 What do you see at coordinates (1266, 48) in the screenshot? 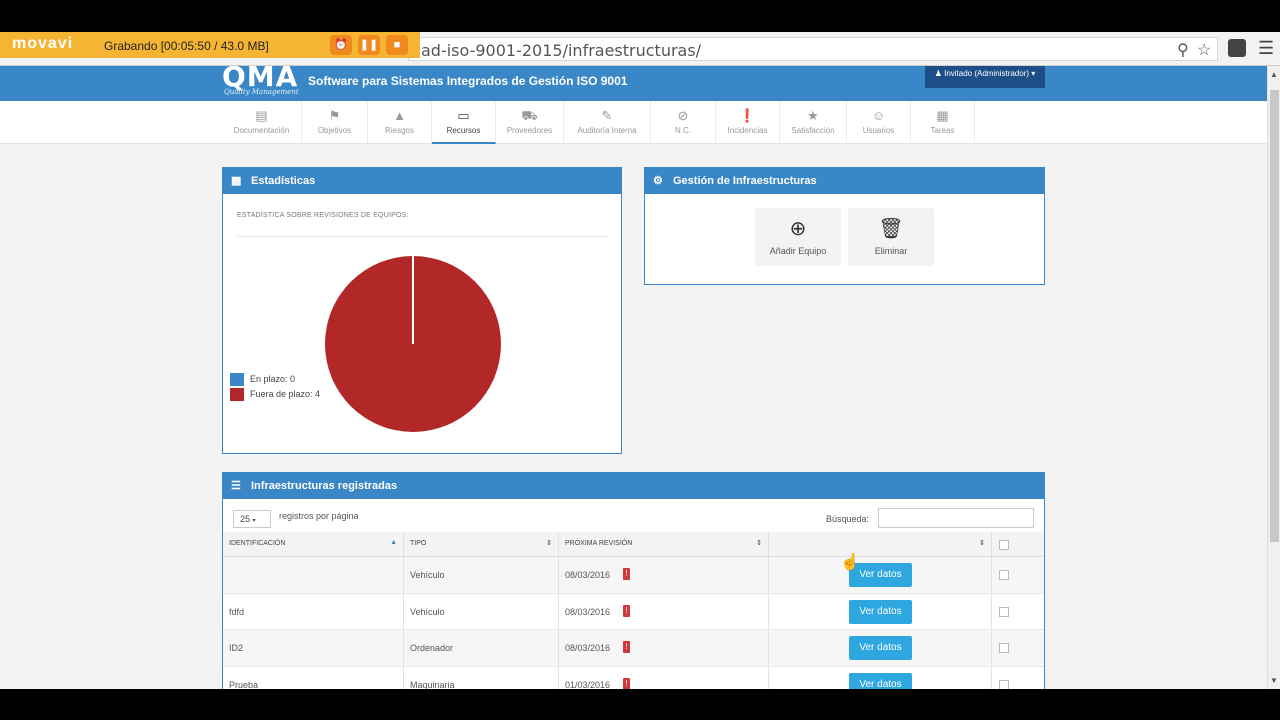
I see `menu-icon: ☰` at bounding box center [1266, 48].